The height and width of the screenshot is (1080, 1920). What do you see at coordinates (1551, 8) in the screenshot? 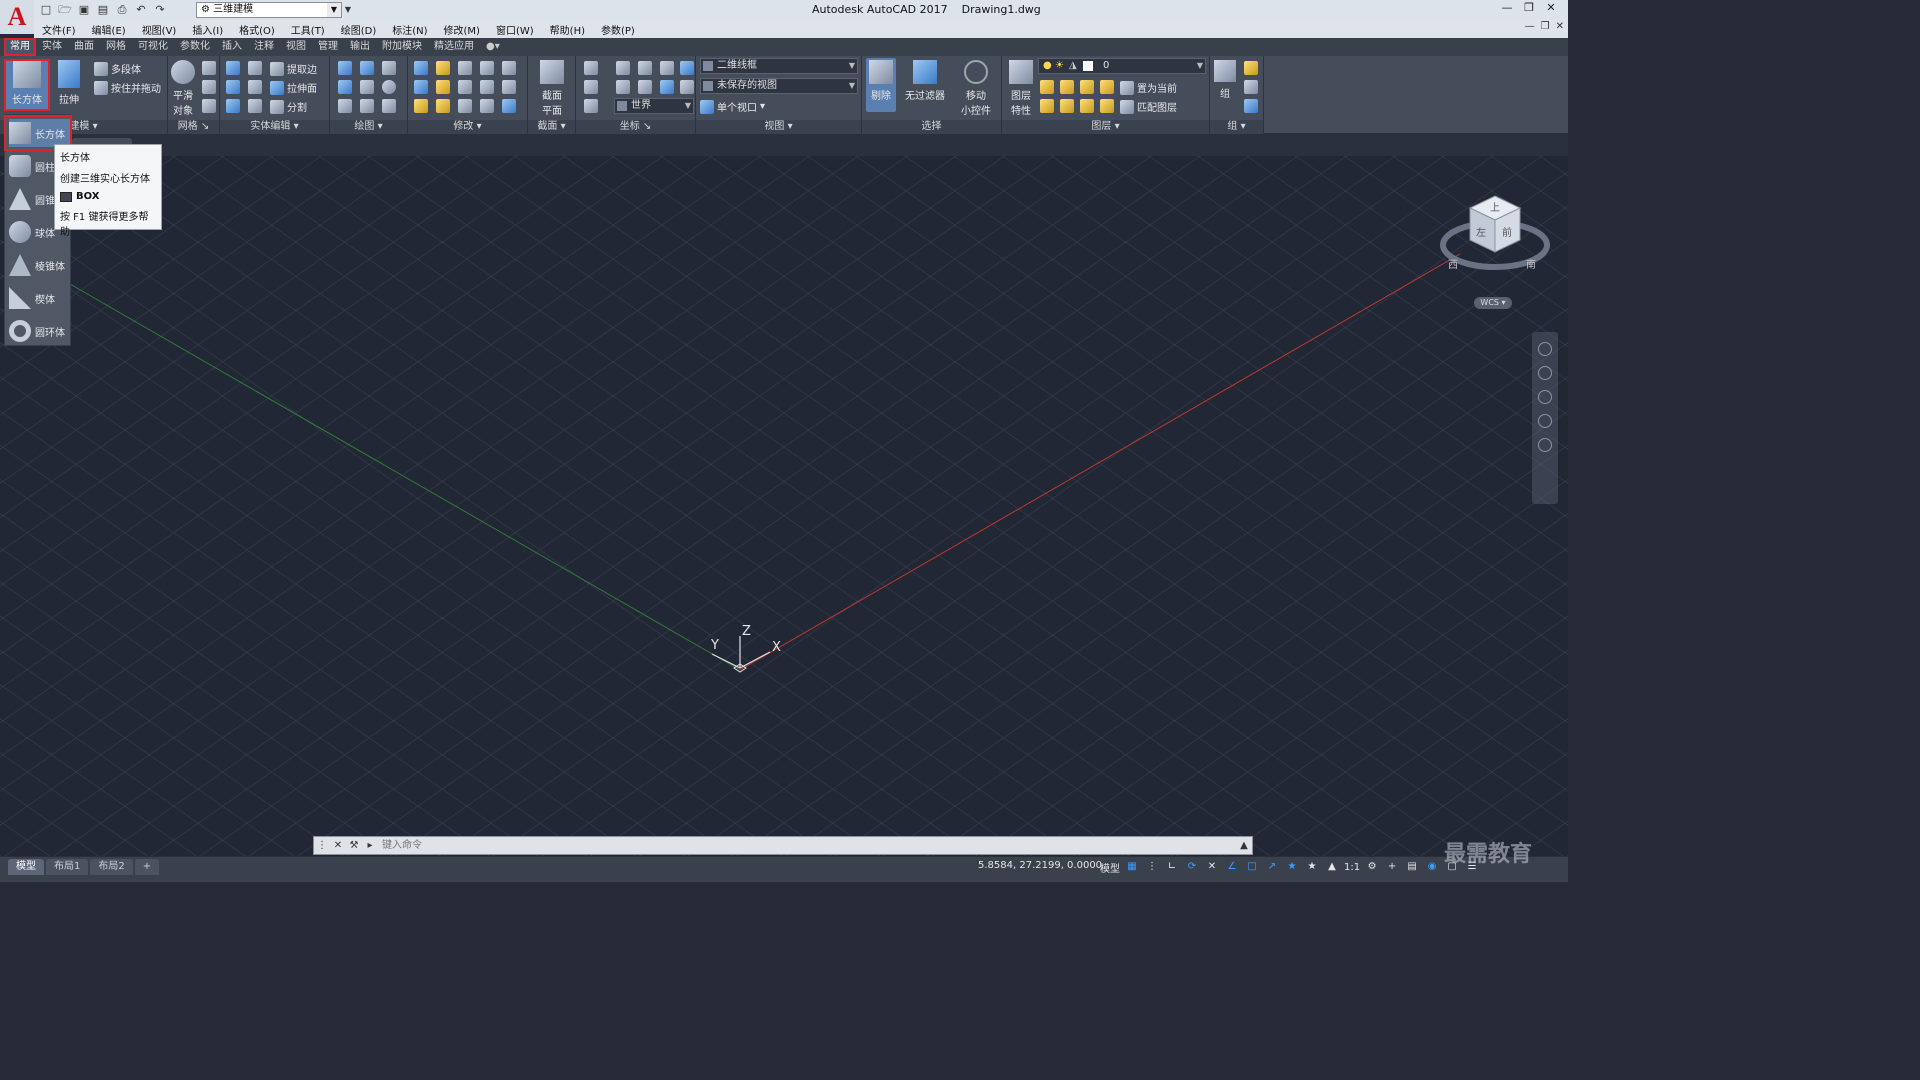
I see `close-button: ✕` at bounding box center [1551, 8].